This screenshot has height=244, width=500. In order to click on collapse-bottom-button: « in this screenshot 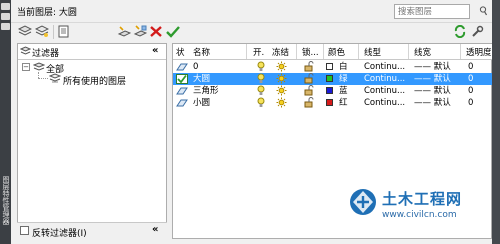, I will do `click(155, 229)`.